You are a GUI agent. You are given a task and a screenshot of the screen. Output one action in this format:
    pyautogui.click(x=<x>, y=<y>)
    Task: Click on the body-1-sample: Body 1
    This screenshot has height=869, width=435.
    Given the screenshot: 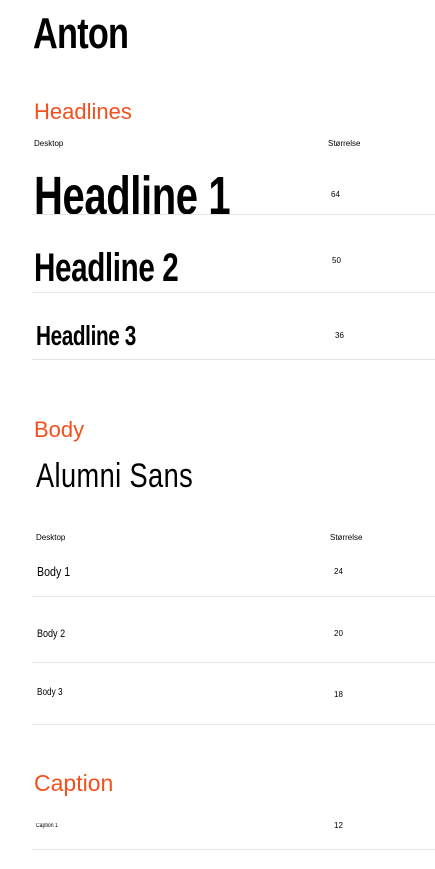 What is the action you would take?
    pyautogui.click(x=54, y=571)
    